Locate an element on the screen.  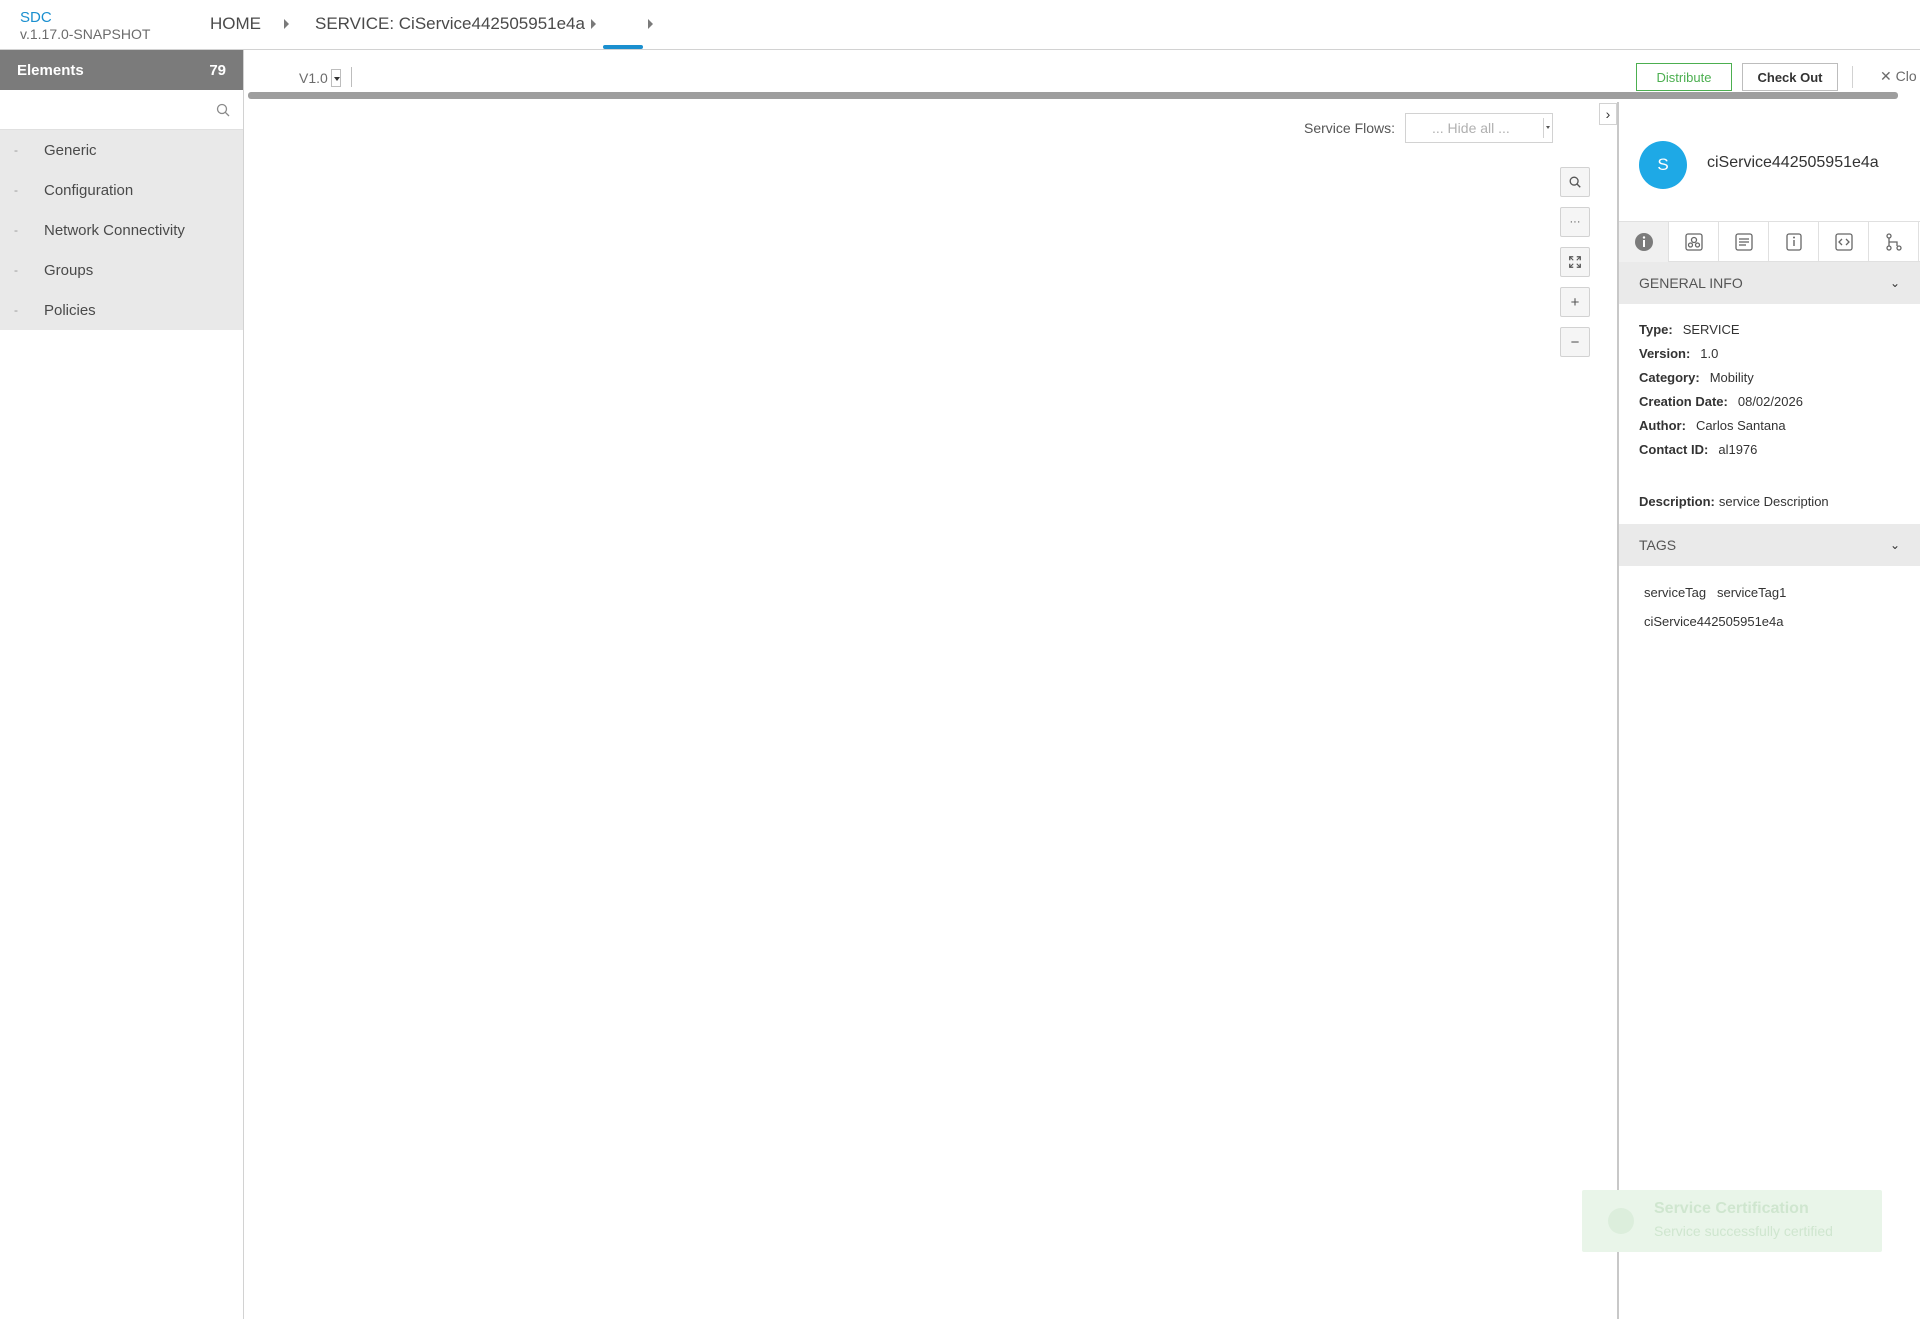
breadcrumb-home: HOME is located at coordinates (235, 24).